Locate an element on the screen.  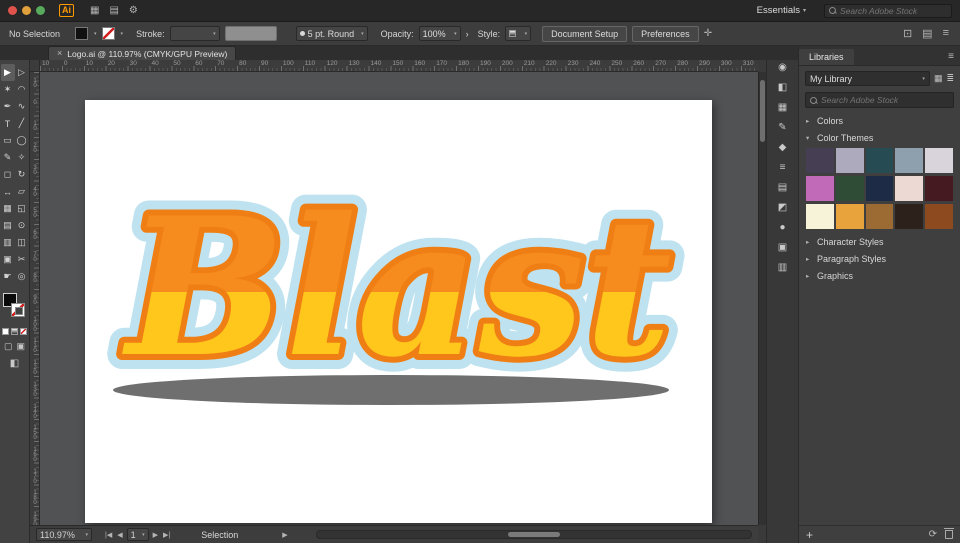
hand-tool: ☛ is located at coordinates (8, 276).